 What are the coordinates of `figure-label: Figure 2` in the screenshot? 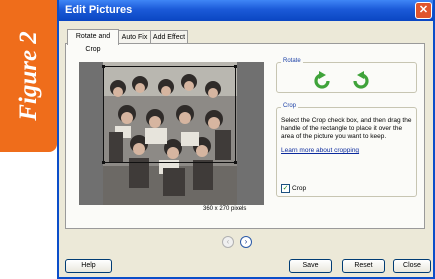 It's located at (28, 76).